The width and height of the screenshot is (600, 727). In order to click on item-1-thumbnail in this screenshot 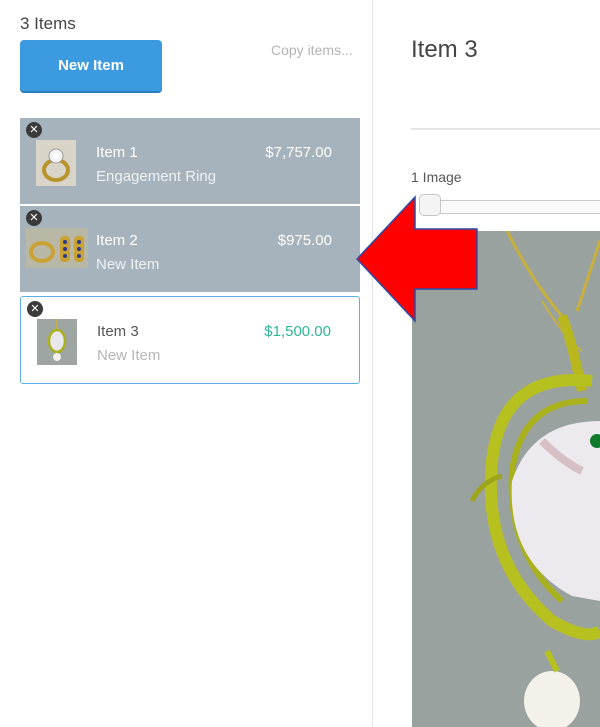, I will do `click(56, 163)`.